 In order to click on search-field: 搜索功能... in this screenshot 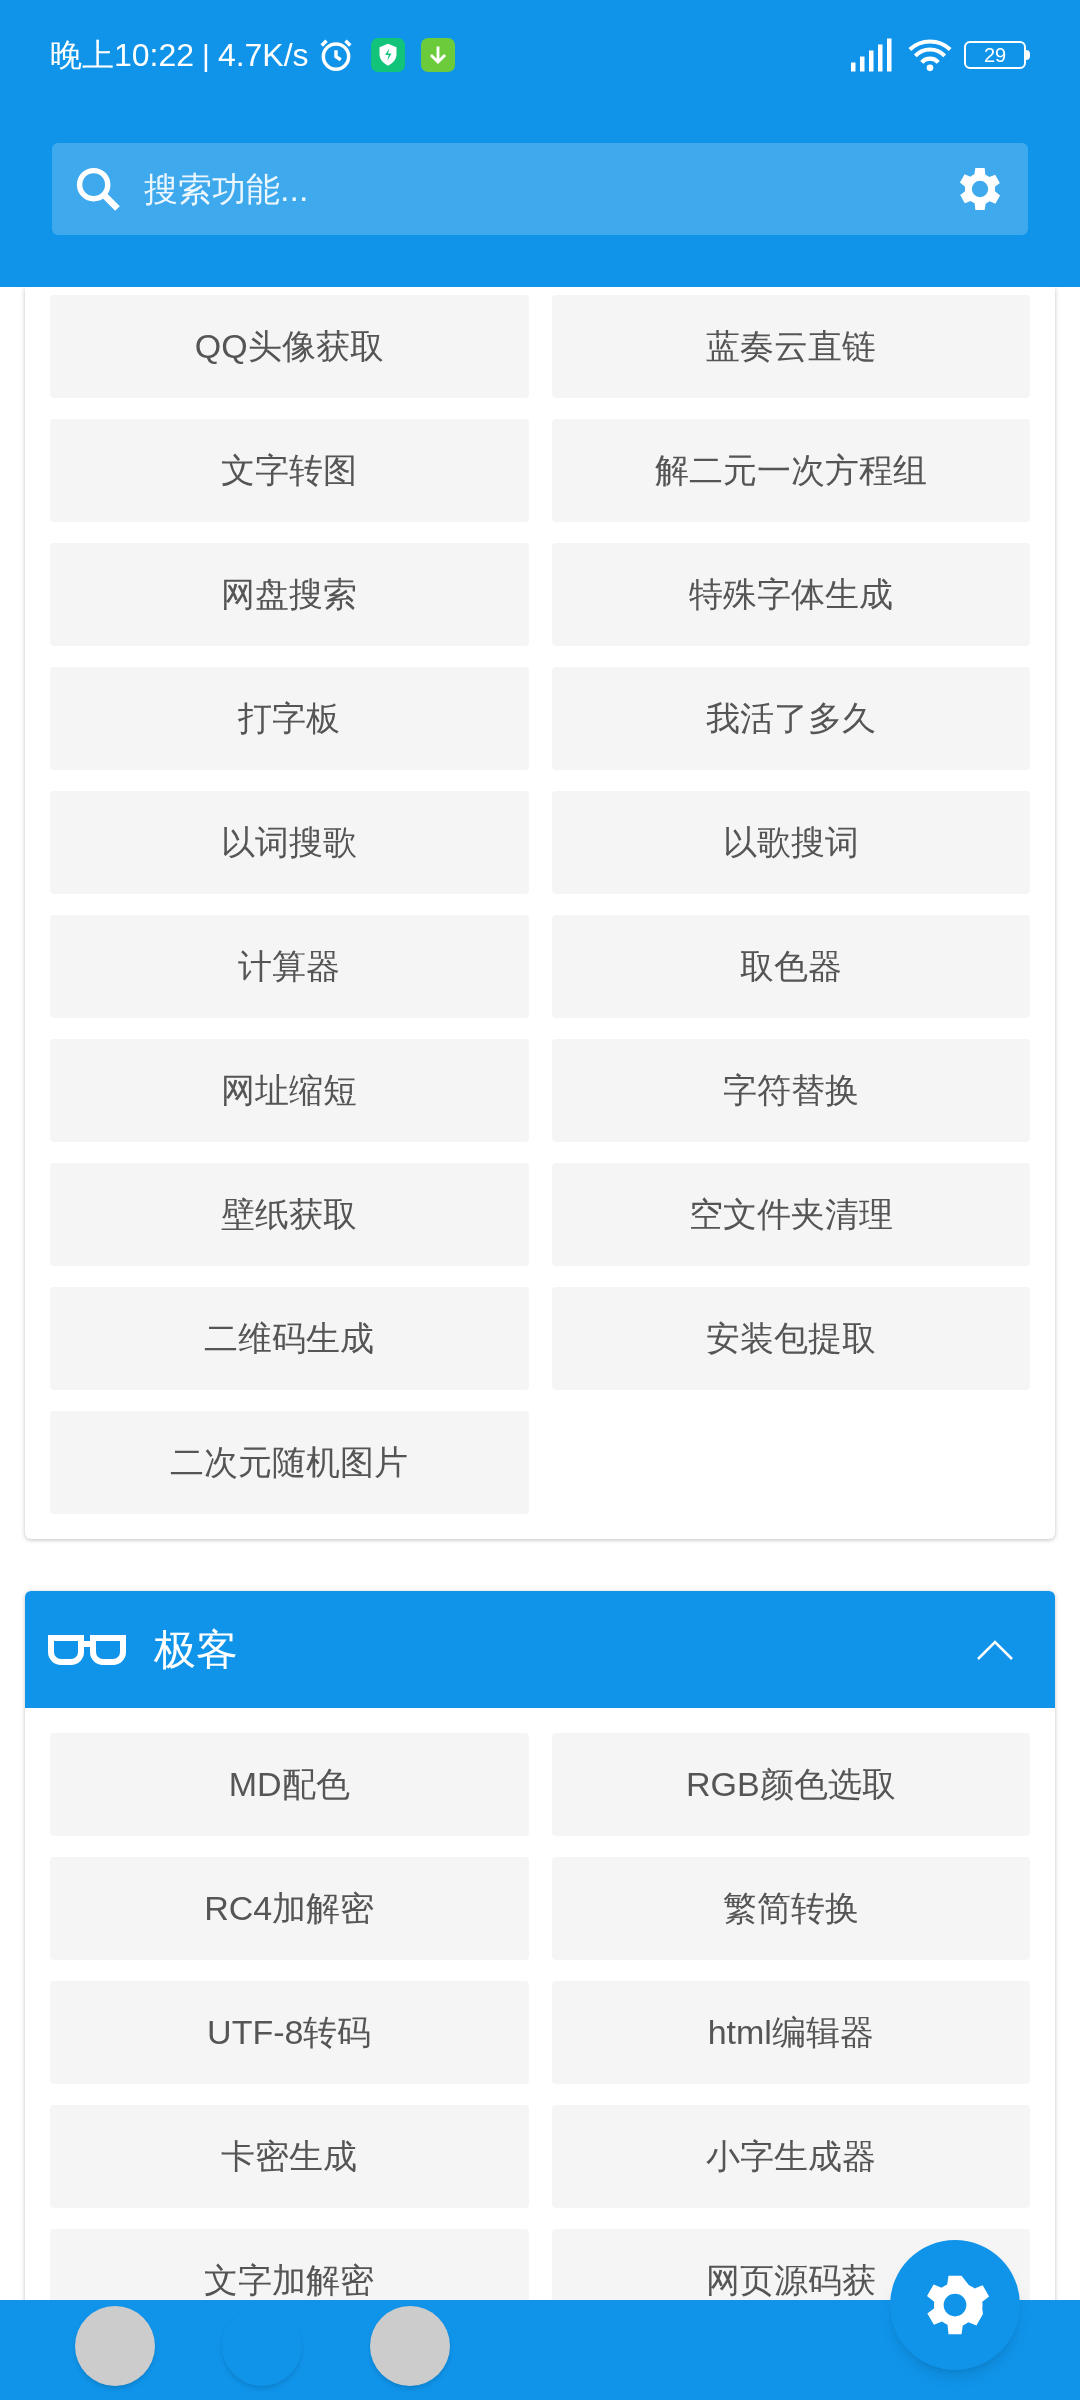, I will do `click(548, 189)`.